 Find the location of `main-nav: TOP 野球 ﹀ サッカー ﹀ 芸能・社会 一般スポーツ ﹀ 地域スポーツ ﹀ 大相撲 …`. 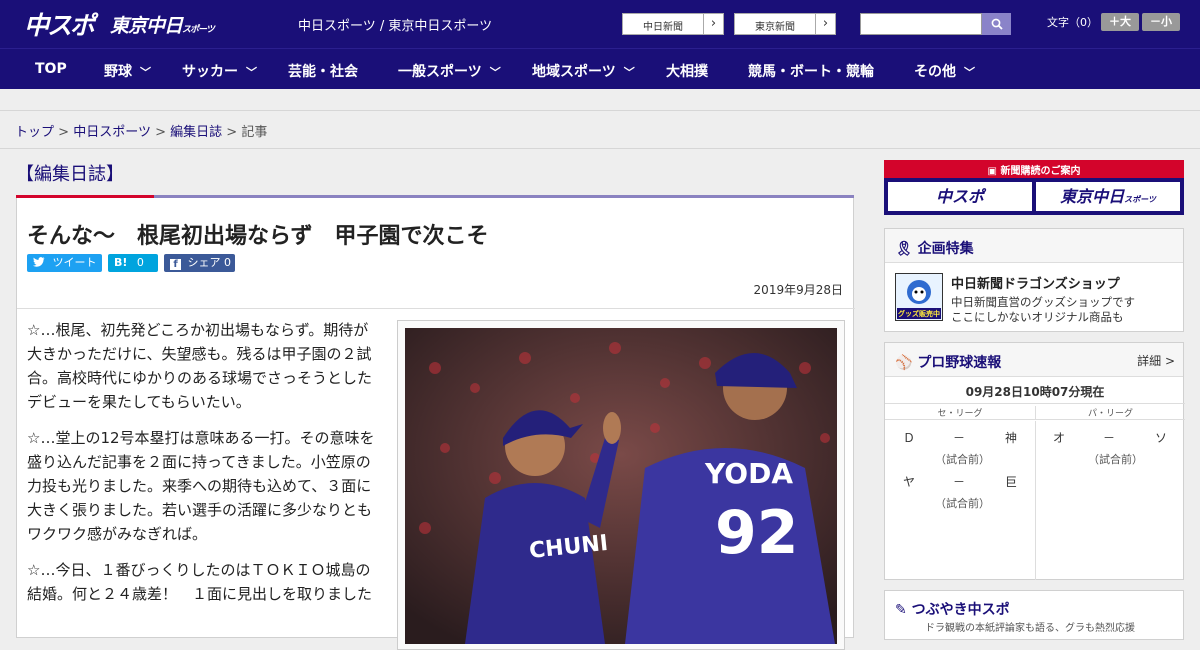

main-nav: TOP 野球 ﹀ サッカー ﹀ 芸能・社会 一般スポーツ ﹀ 地域スポーツ ﹀ 大相撲 … is located at coordinates (600, 68).